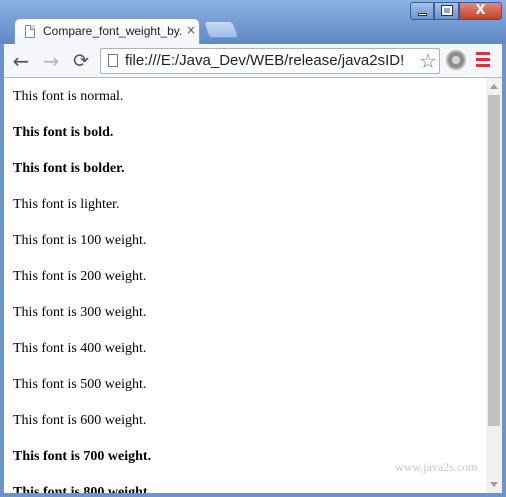  Describe the element at coordinates (80, 348) in the screenshot. I see `font-sample-line: This font is 400 weight.` at that location.